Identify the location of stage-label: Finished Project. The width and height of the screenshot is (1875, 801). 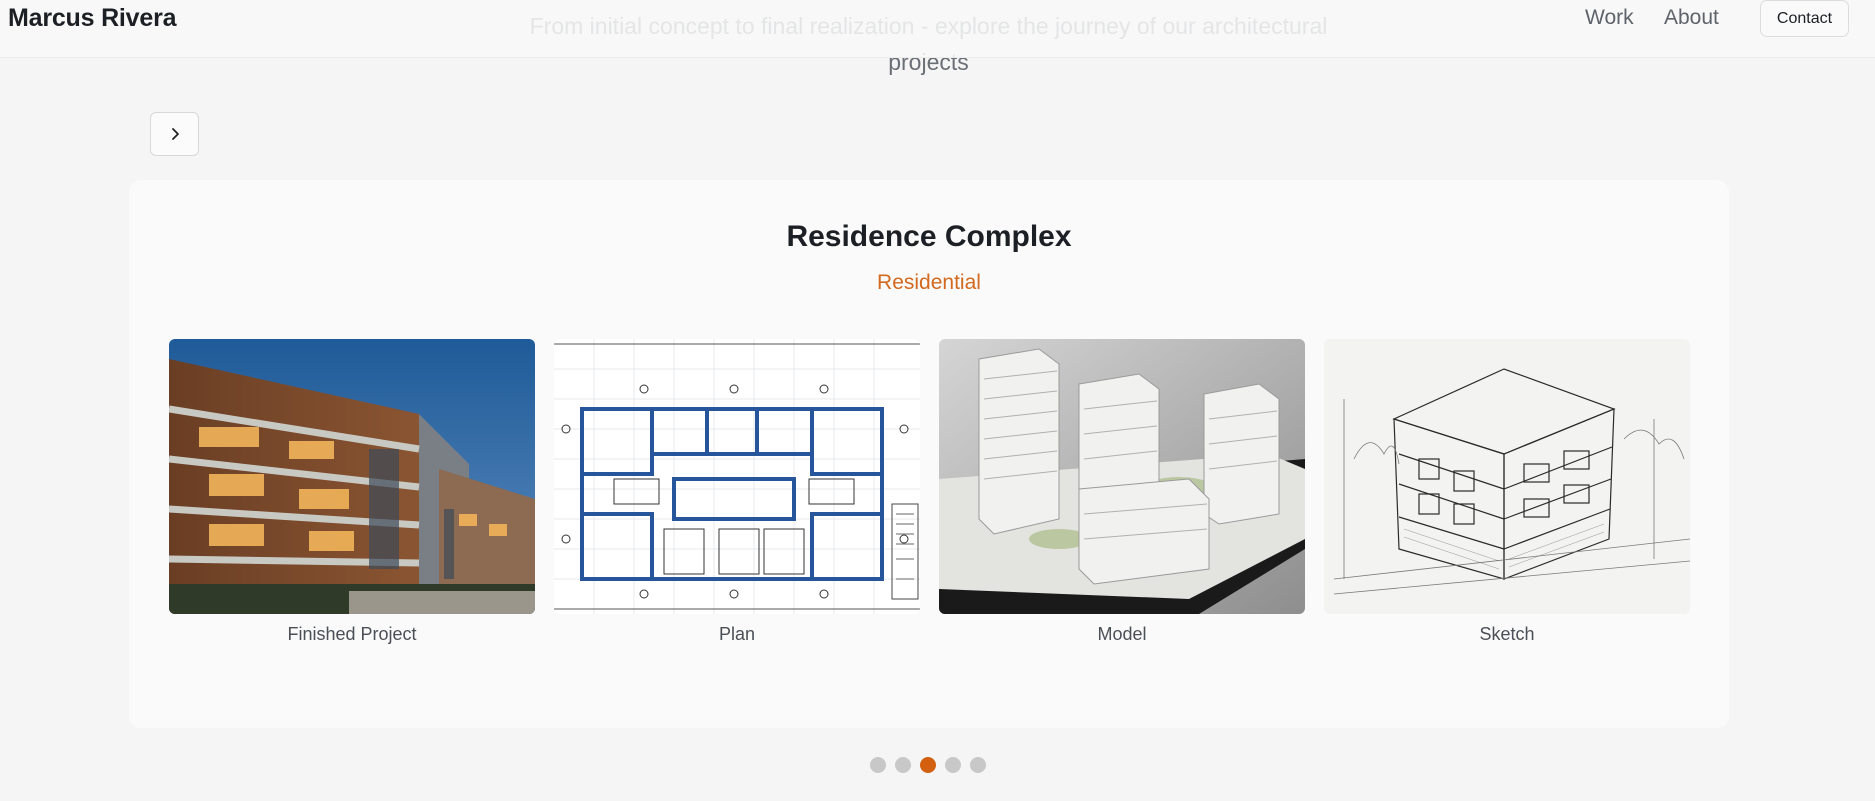
(352, 634).